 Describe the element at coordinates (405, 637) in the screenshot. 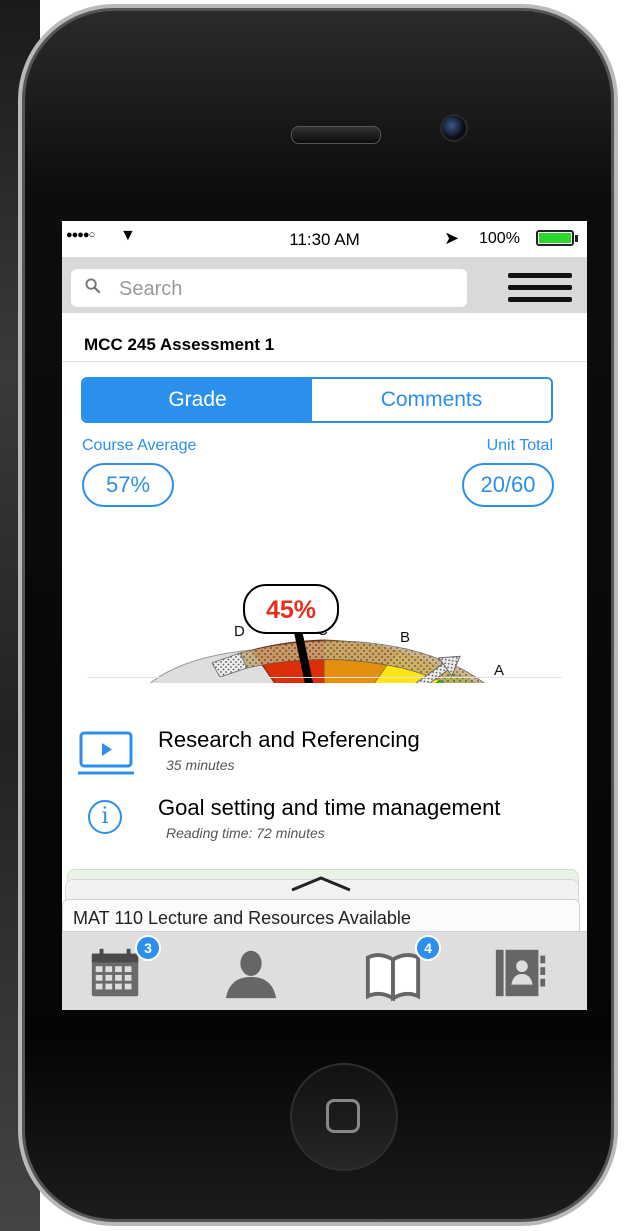

I see `grade-label-b: B` at that location.